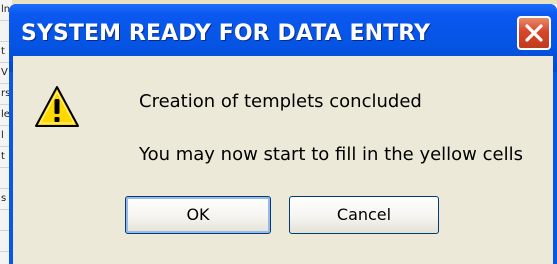 The image size is (557, 264). I want to click on cancel-button: Cancel, so click(364, 215).